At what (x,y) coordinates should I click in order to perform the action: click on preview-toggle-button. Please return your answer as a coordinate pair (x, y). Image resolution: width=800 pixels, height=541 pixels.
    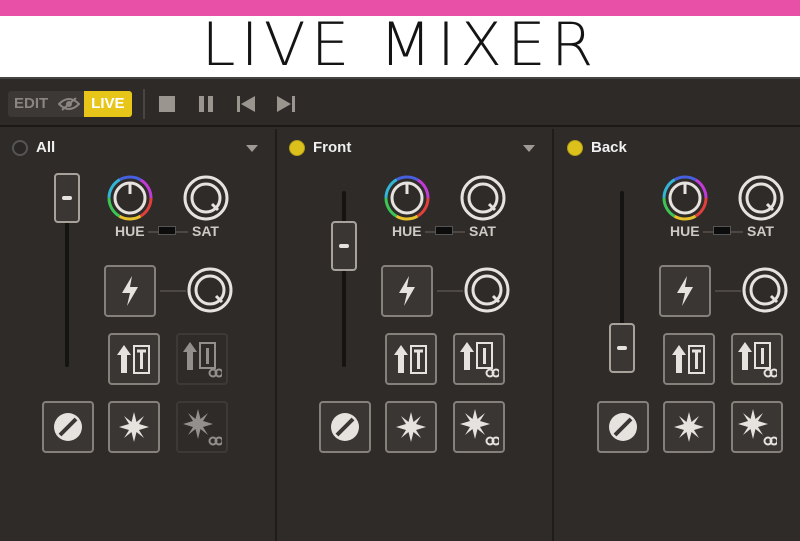
    Looking at the image, I should click on (69, 104).